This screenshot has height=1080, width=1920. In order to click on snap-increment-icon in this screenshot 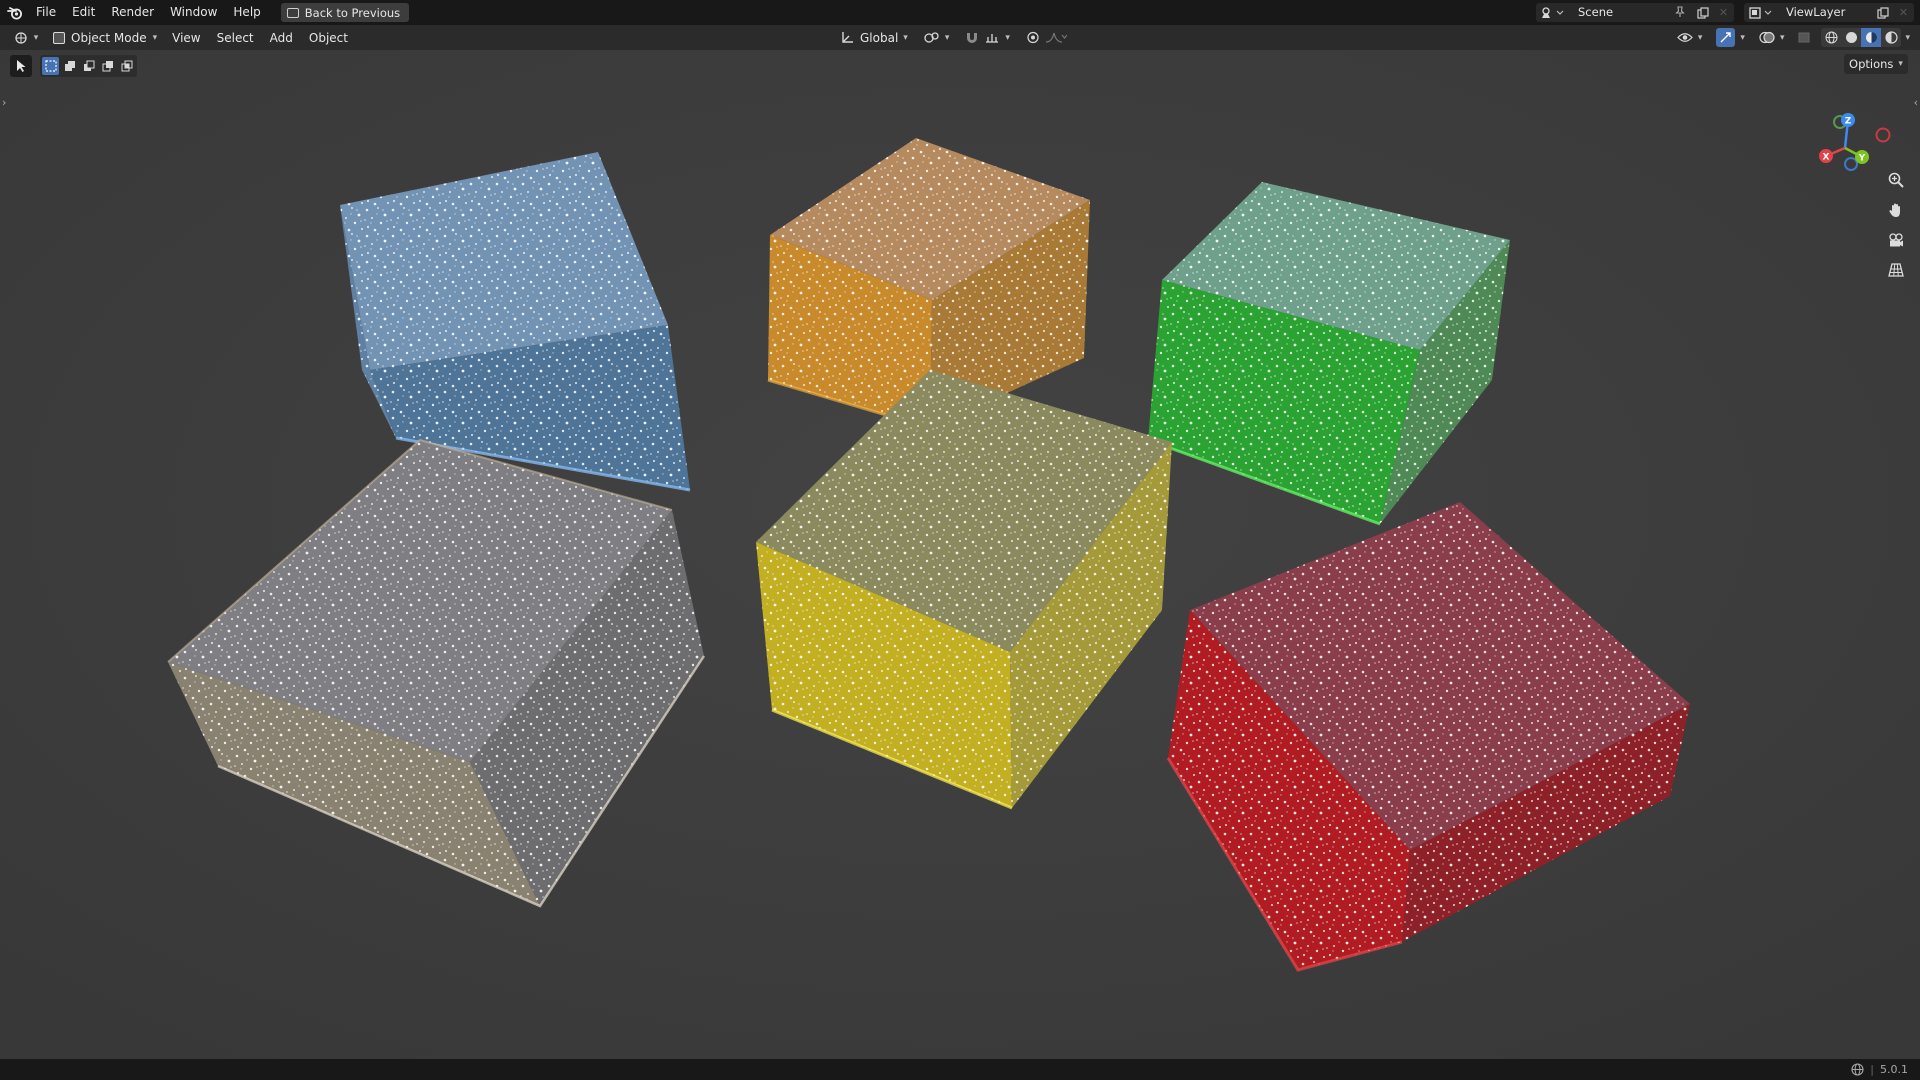, I will do `click(992, 38)`.